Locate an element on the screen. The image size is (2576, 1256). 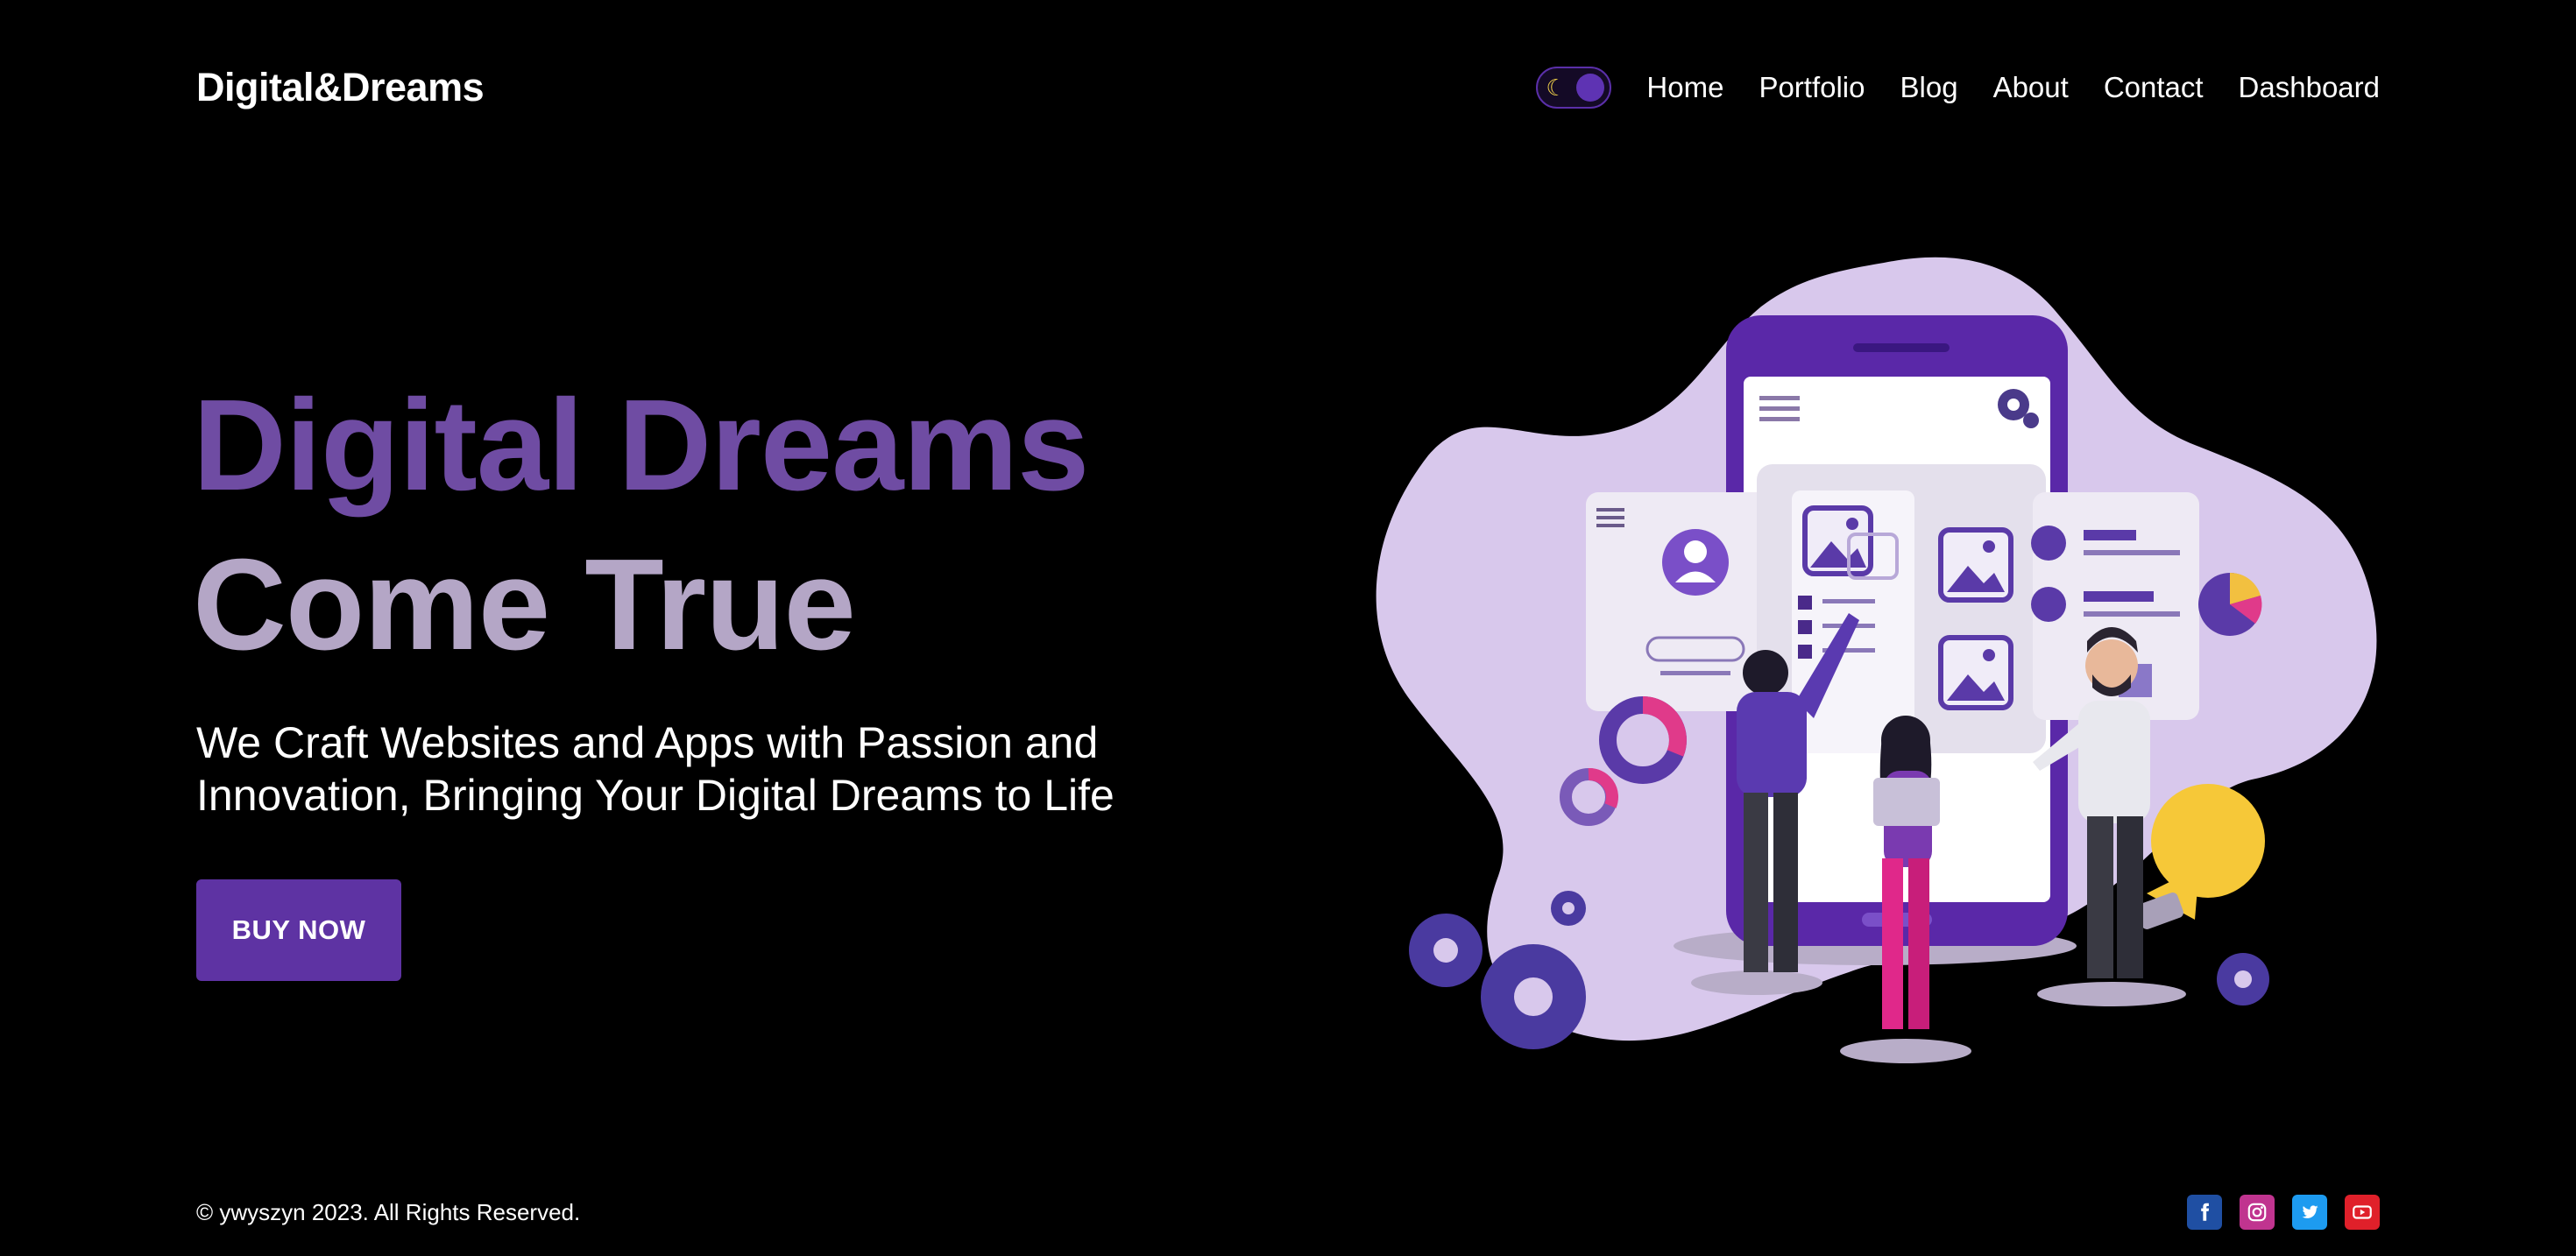
site-logo: Digital&Dreams is located at coordinates (340, 87).